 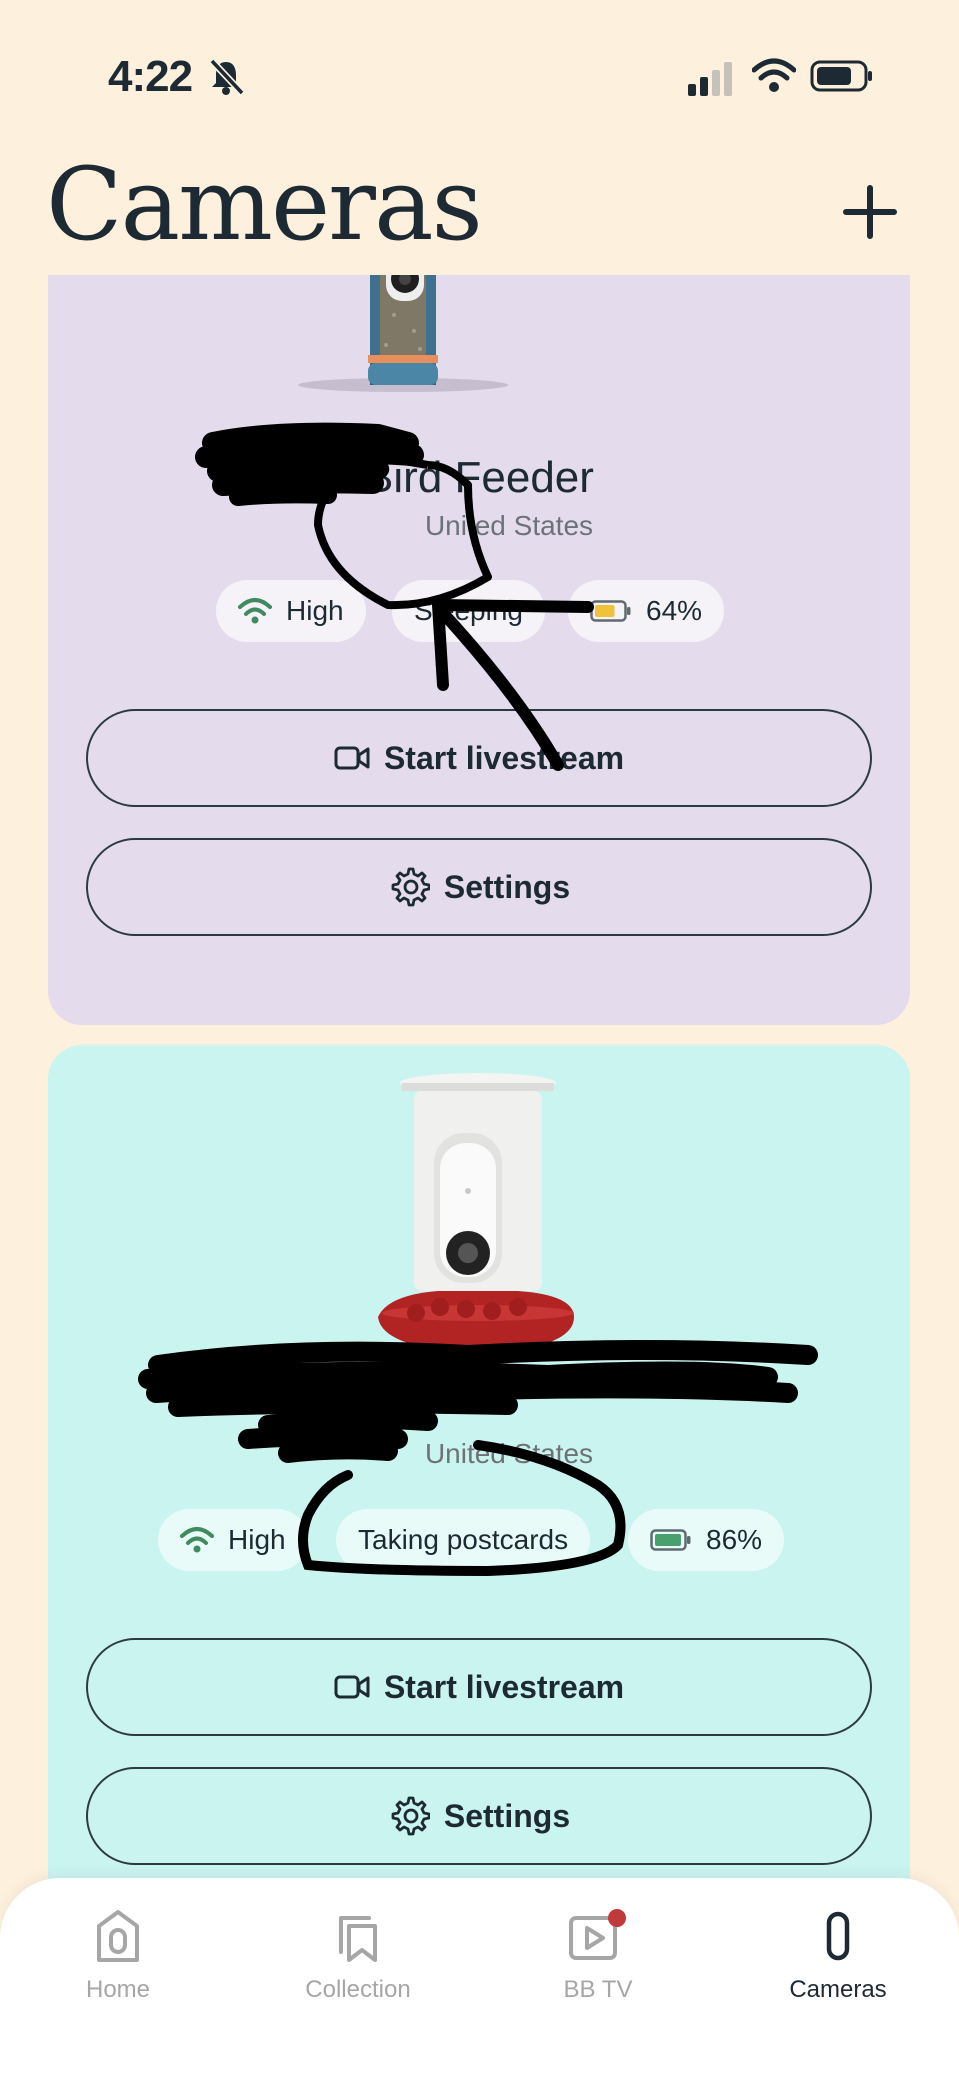 What do you see at coordinates (479, 477) in the screenshot?
I see `camera-name: Bird Feeder` at bounding box center [479, 477].